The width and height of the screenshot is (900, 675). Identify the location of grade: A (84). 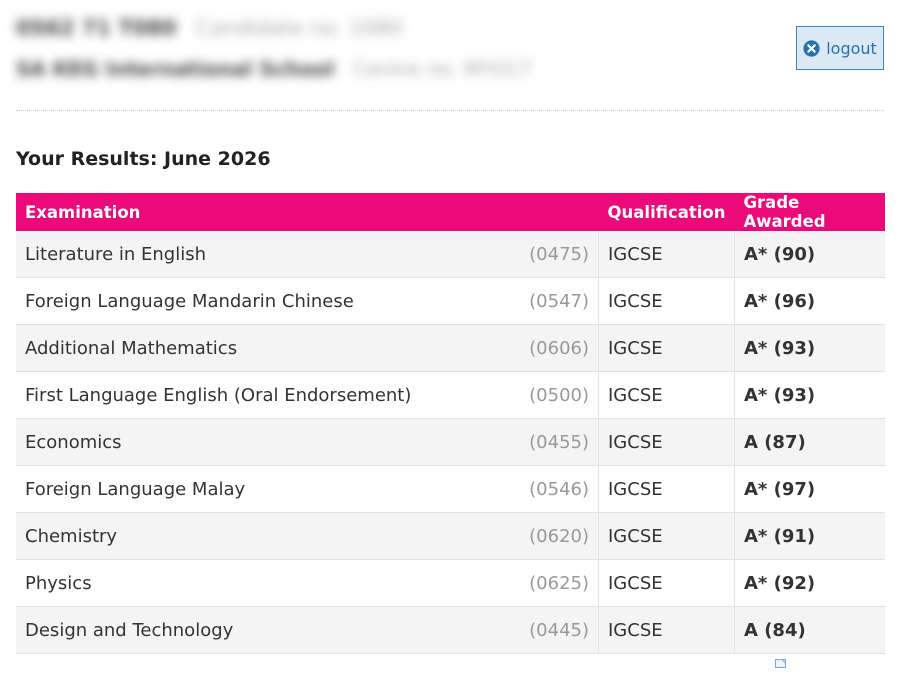
(809, 630).